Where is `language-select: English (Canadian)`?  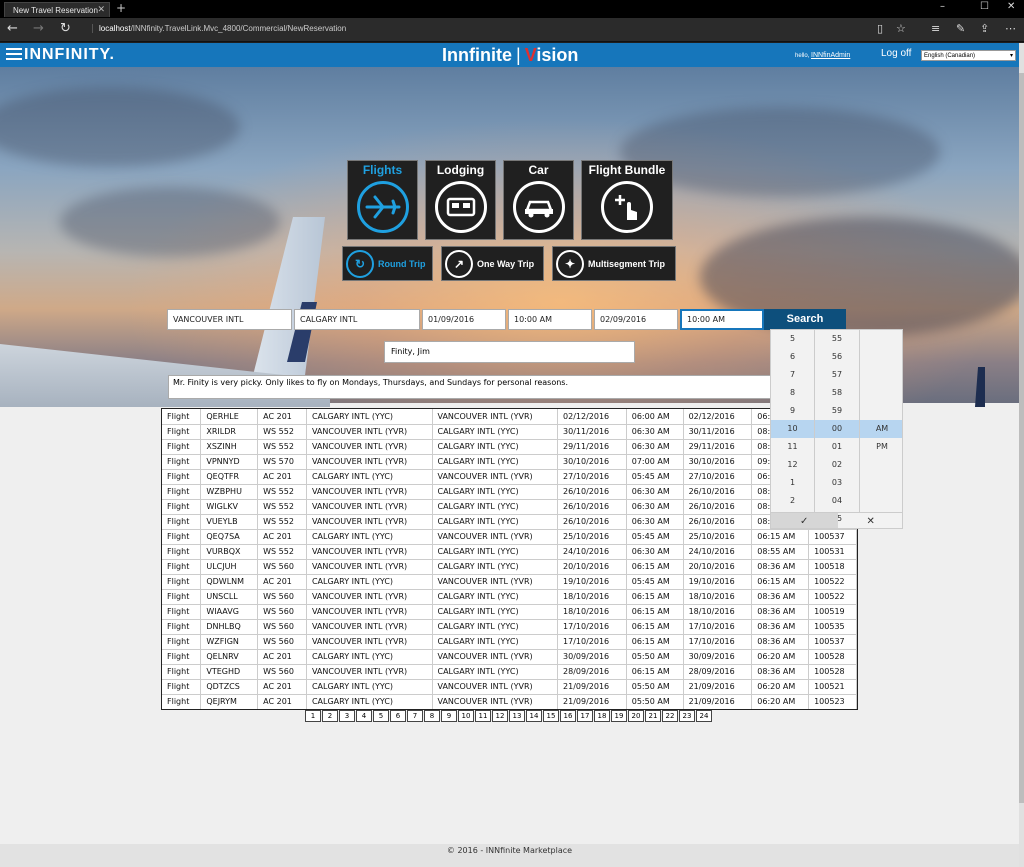
language-select: English (Canadian) is located at coordinates (968, 56).